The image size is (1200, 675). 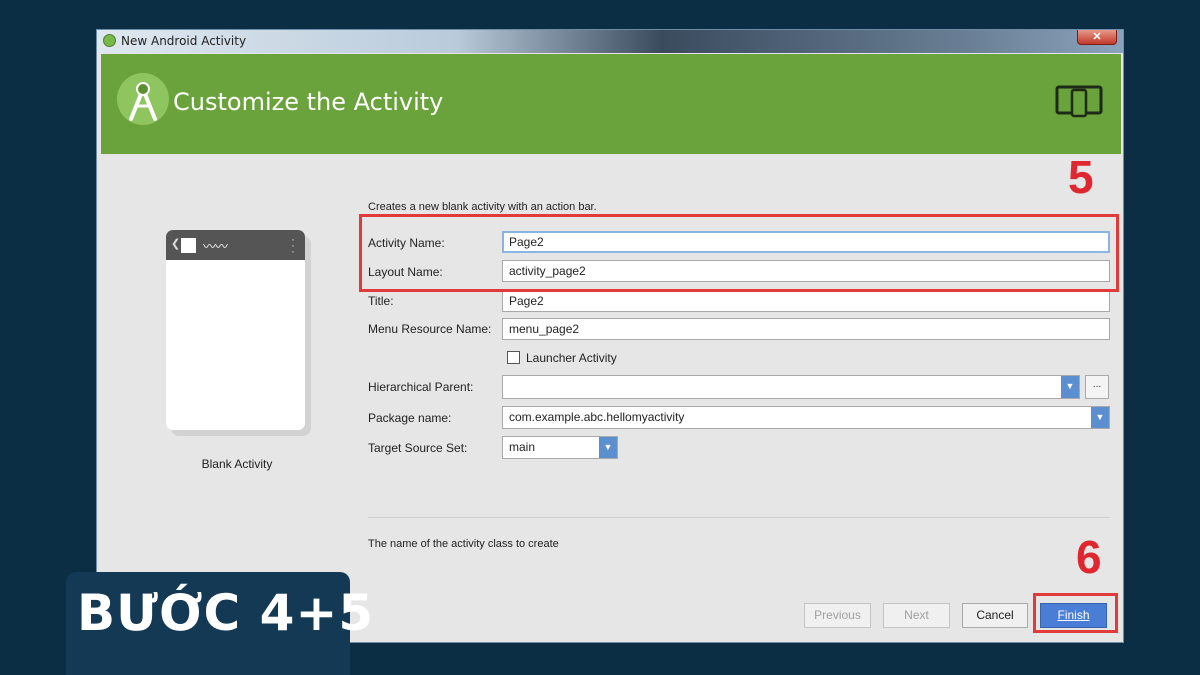 What do you see at coordinates (293, 245) in the screenshot?
I see `overflow-menu-icon: · · ·` at bounding box center [293, 245].